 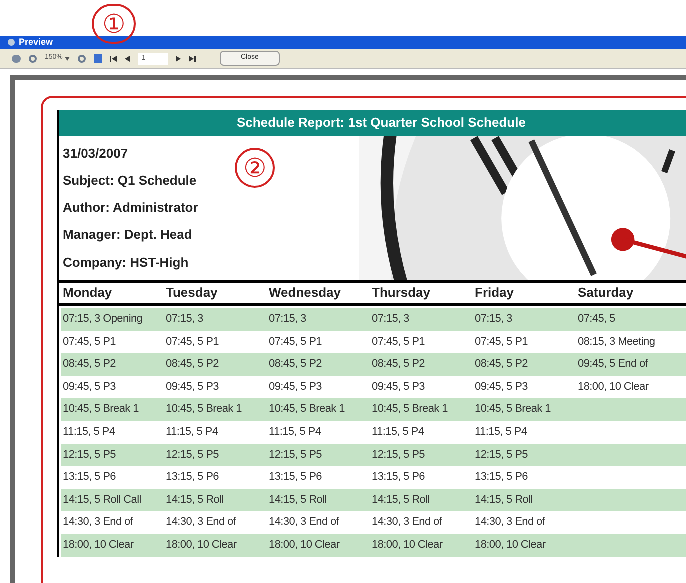 I want to click on report-info: Subject: Q1 Schedule, so click(x=130, y=181).